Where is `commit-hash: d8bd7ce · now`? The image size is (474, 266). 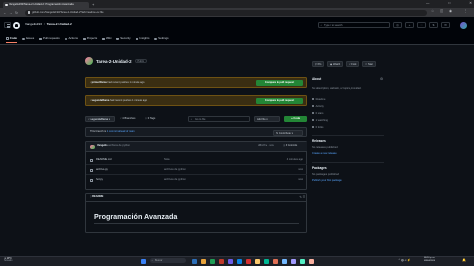
commit-hash: d8bd7ce · now is located at coordinates (266, 146).